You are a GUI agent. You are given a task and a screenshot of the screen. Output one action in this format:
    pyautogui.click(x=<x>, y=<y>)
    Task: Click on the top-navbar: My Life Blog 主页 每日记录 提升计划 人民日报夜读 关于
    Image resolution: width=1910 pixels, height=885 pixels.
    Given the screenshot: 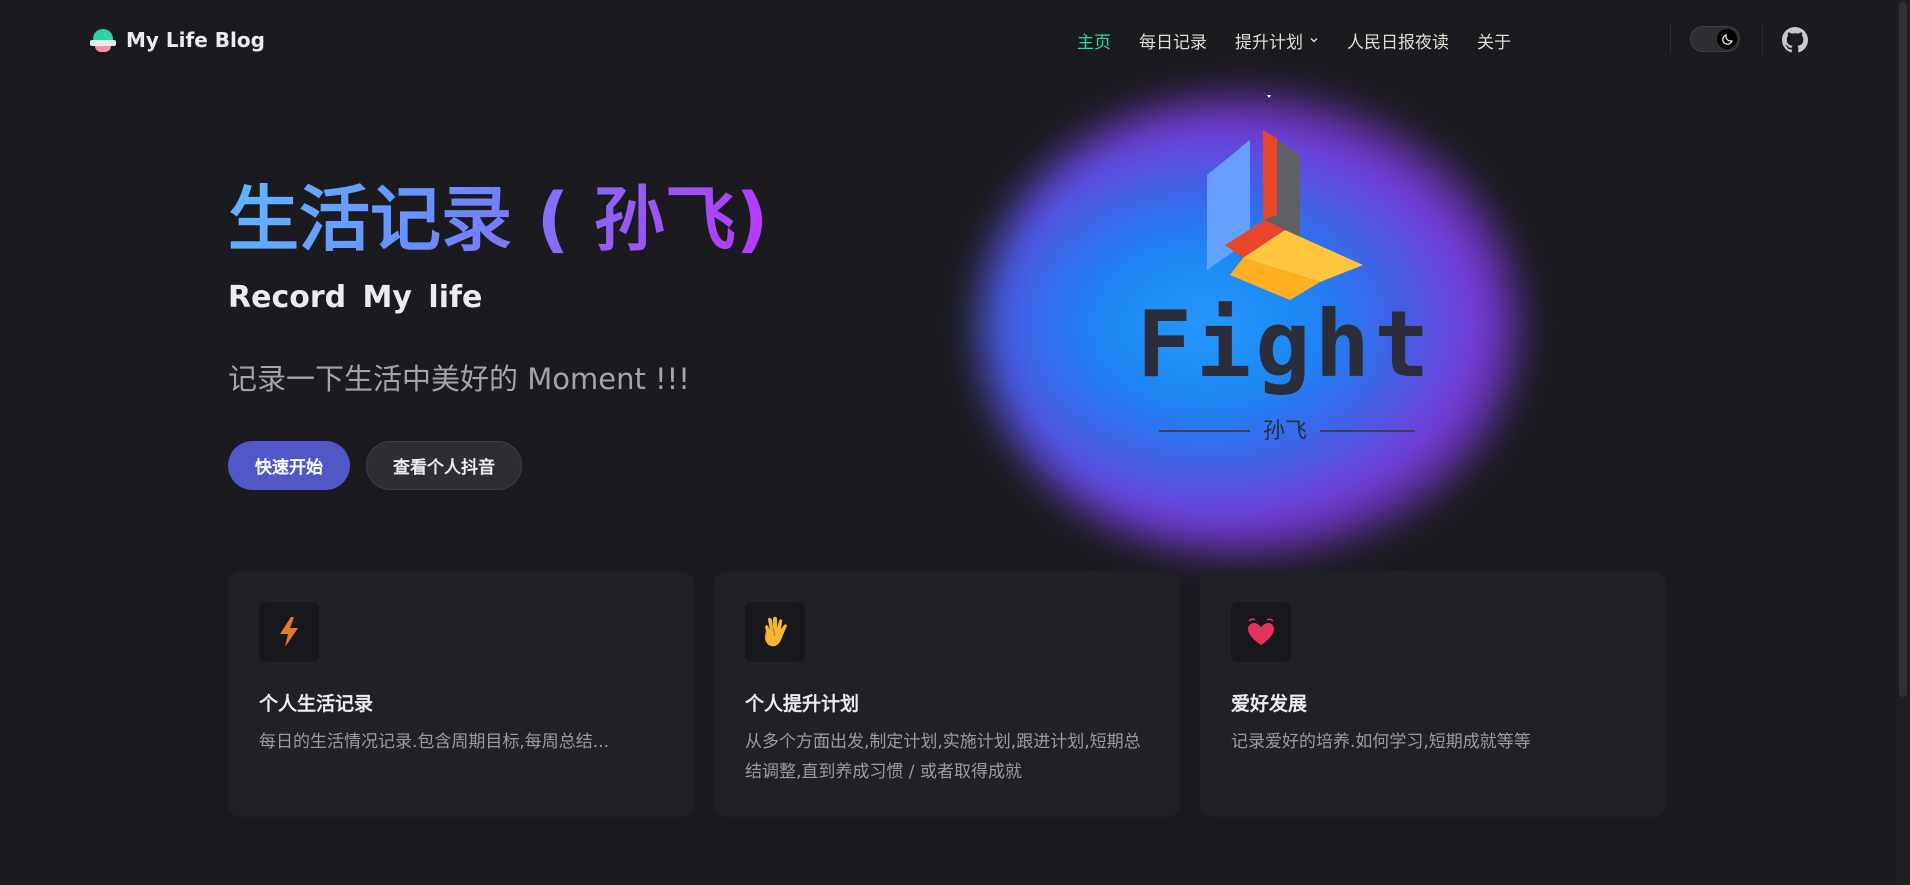 What is the action you would take?
    pyautogui.click(x=947, y=39)
    